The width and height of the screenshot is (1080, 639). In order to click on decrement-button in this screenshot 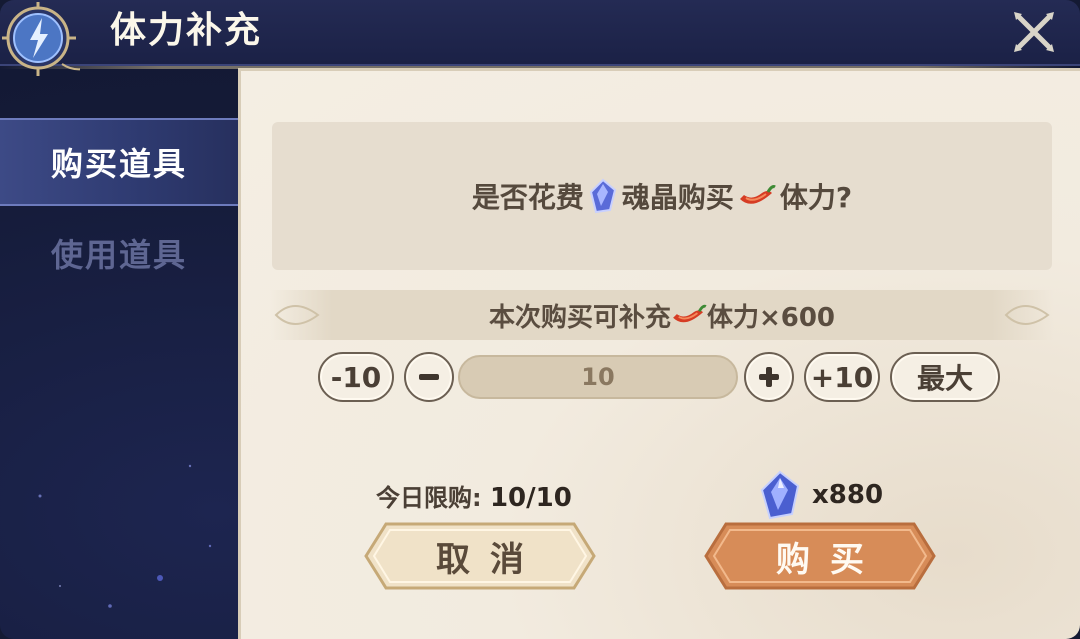, I will do `click(429, 377)`.